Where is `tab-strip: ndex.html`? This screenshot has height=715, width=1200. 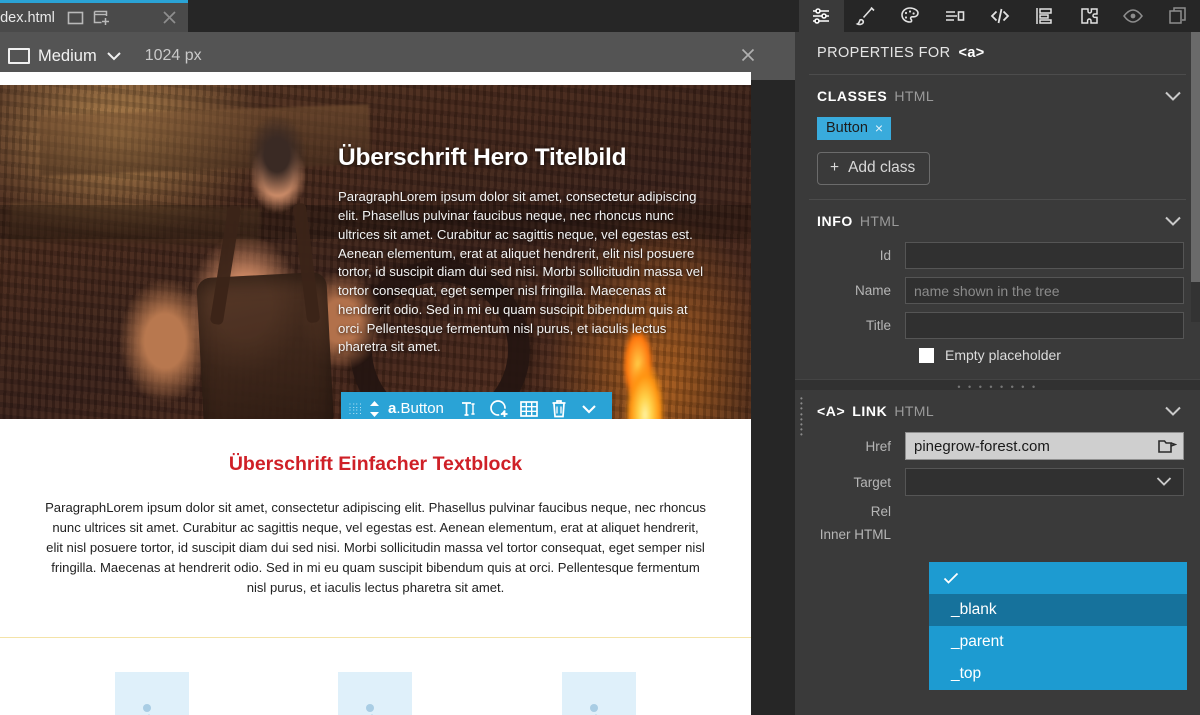
tab-strip: ndex.html is located at coordinates (397, 16).